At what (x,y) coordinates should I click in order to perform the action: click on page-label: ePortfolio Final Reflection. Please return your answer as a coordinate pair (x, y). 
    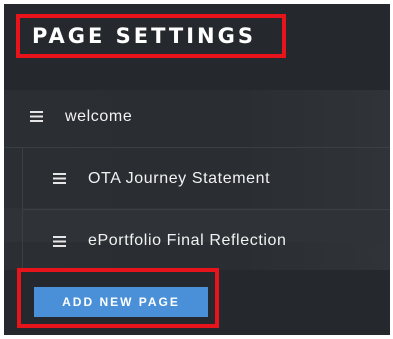
    Looking at the image, I should click on (187, 240).